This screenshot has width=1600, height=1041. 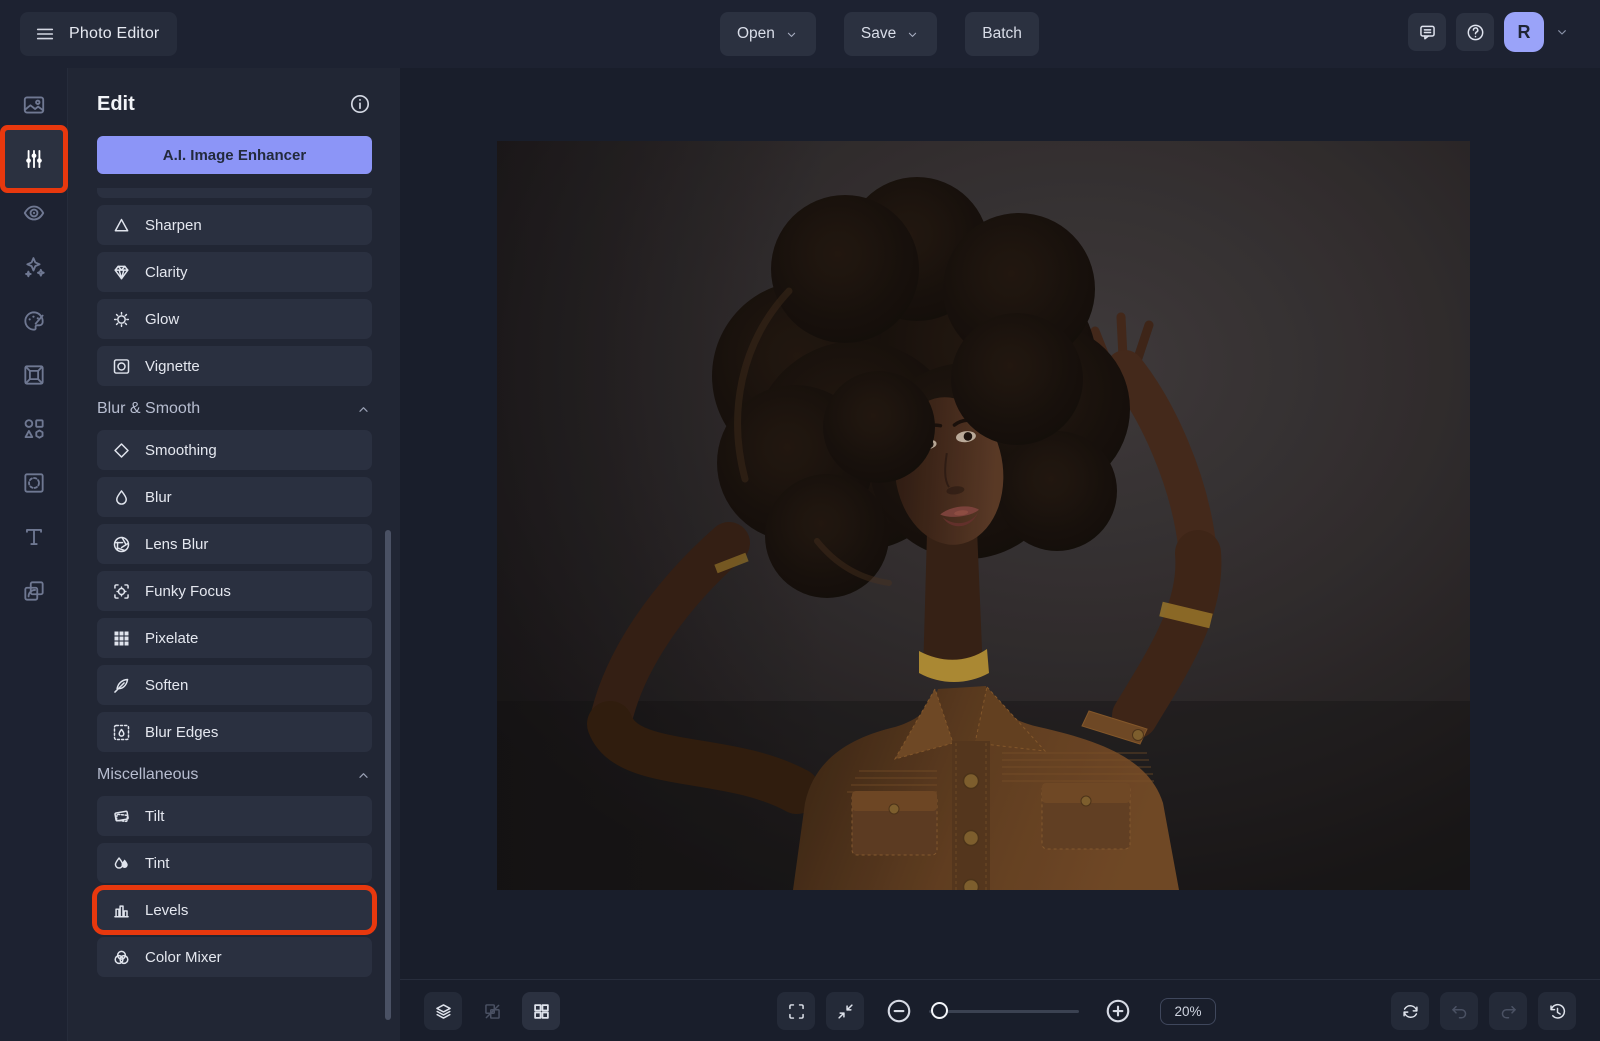 I want to click on frame-icon, so click(x=34, y=375).